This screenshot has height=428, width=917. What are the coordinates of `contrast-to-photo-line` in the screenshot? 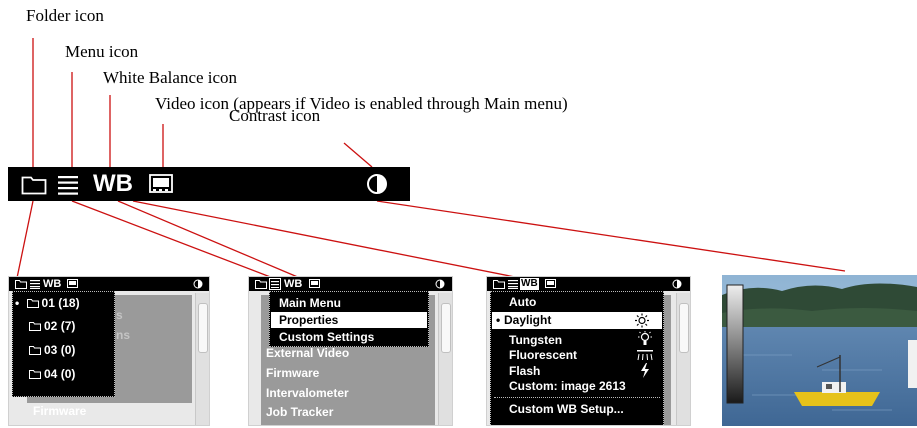 It's located at (611, 236).